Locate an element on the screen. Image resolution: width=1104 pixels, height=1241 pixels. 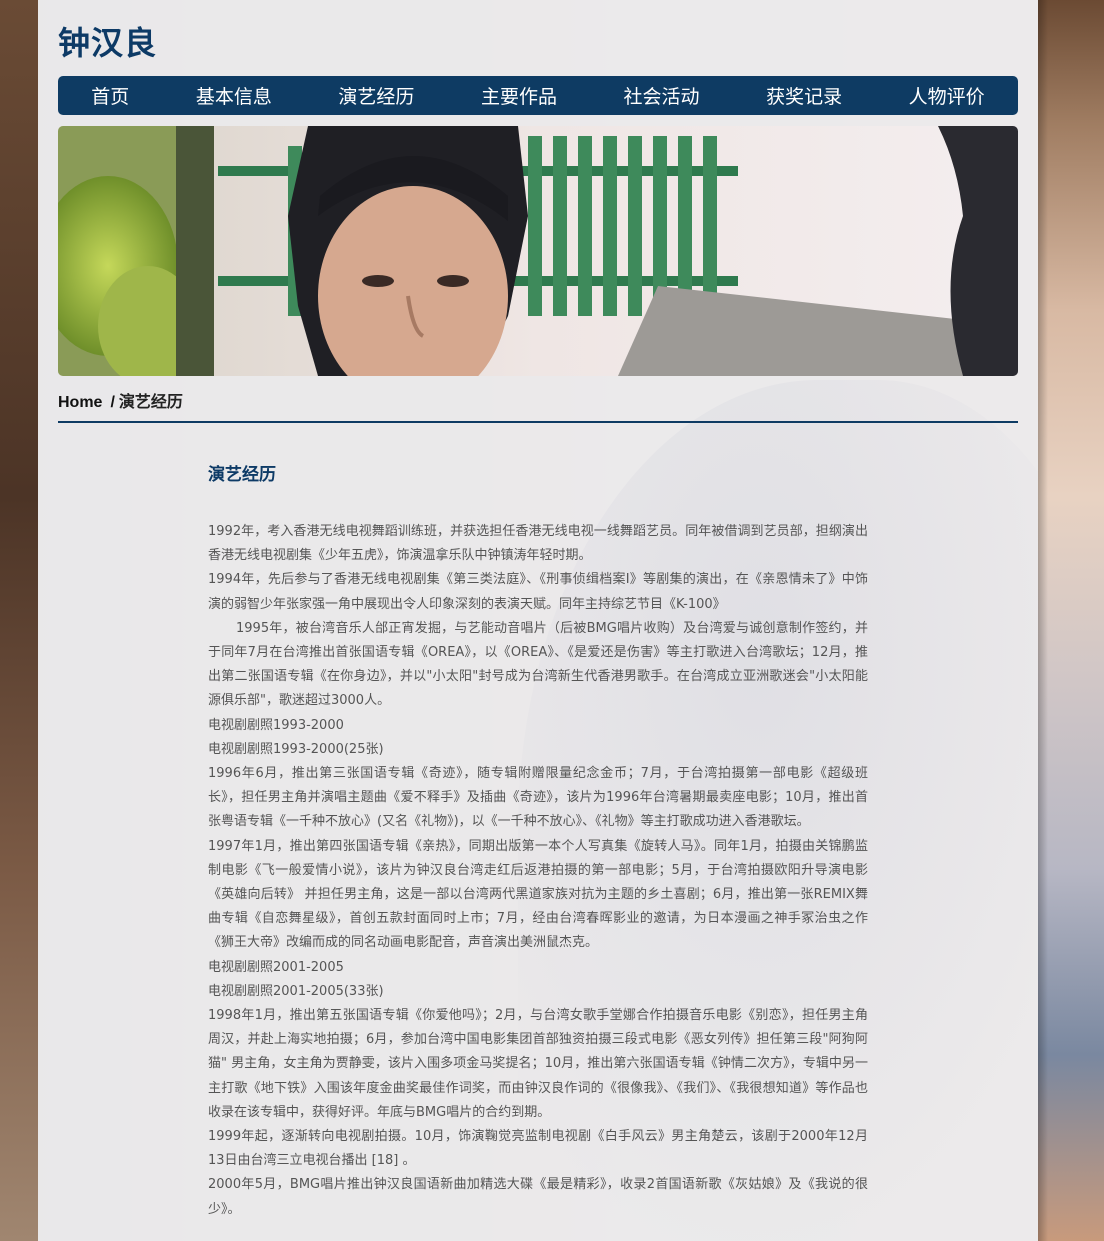
nav-item-basic-info: 基本信息 is located at coordinates (234, 95).